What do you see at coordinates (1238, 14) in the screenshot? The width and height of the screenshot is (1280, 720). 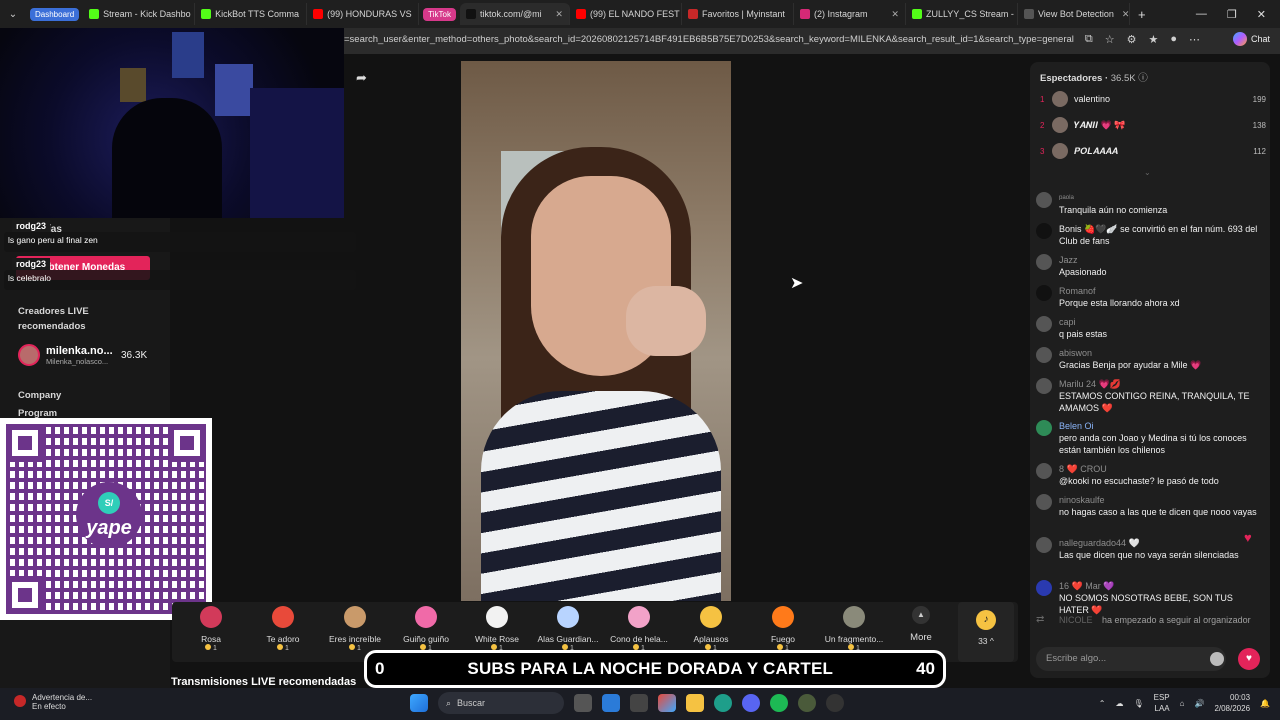 I see `window-controls: — ❐ ✕` at bounding box center [1238, 14].